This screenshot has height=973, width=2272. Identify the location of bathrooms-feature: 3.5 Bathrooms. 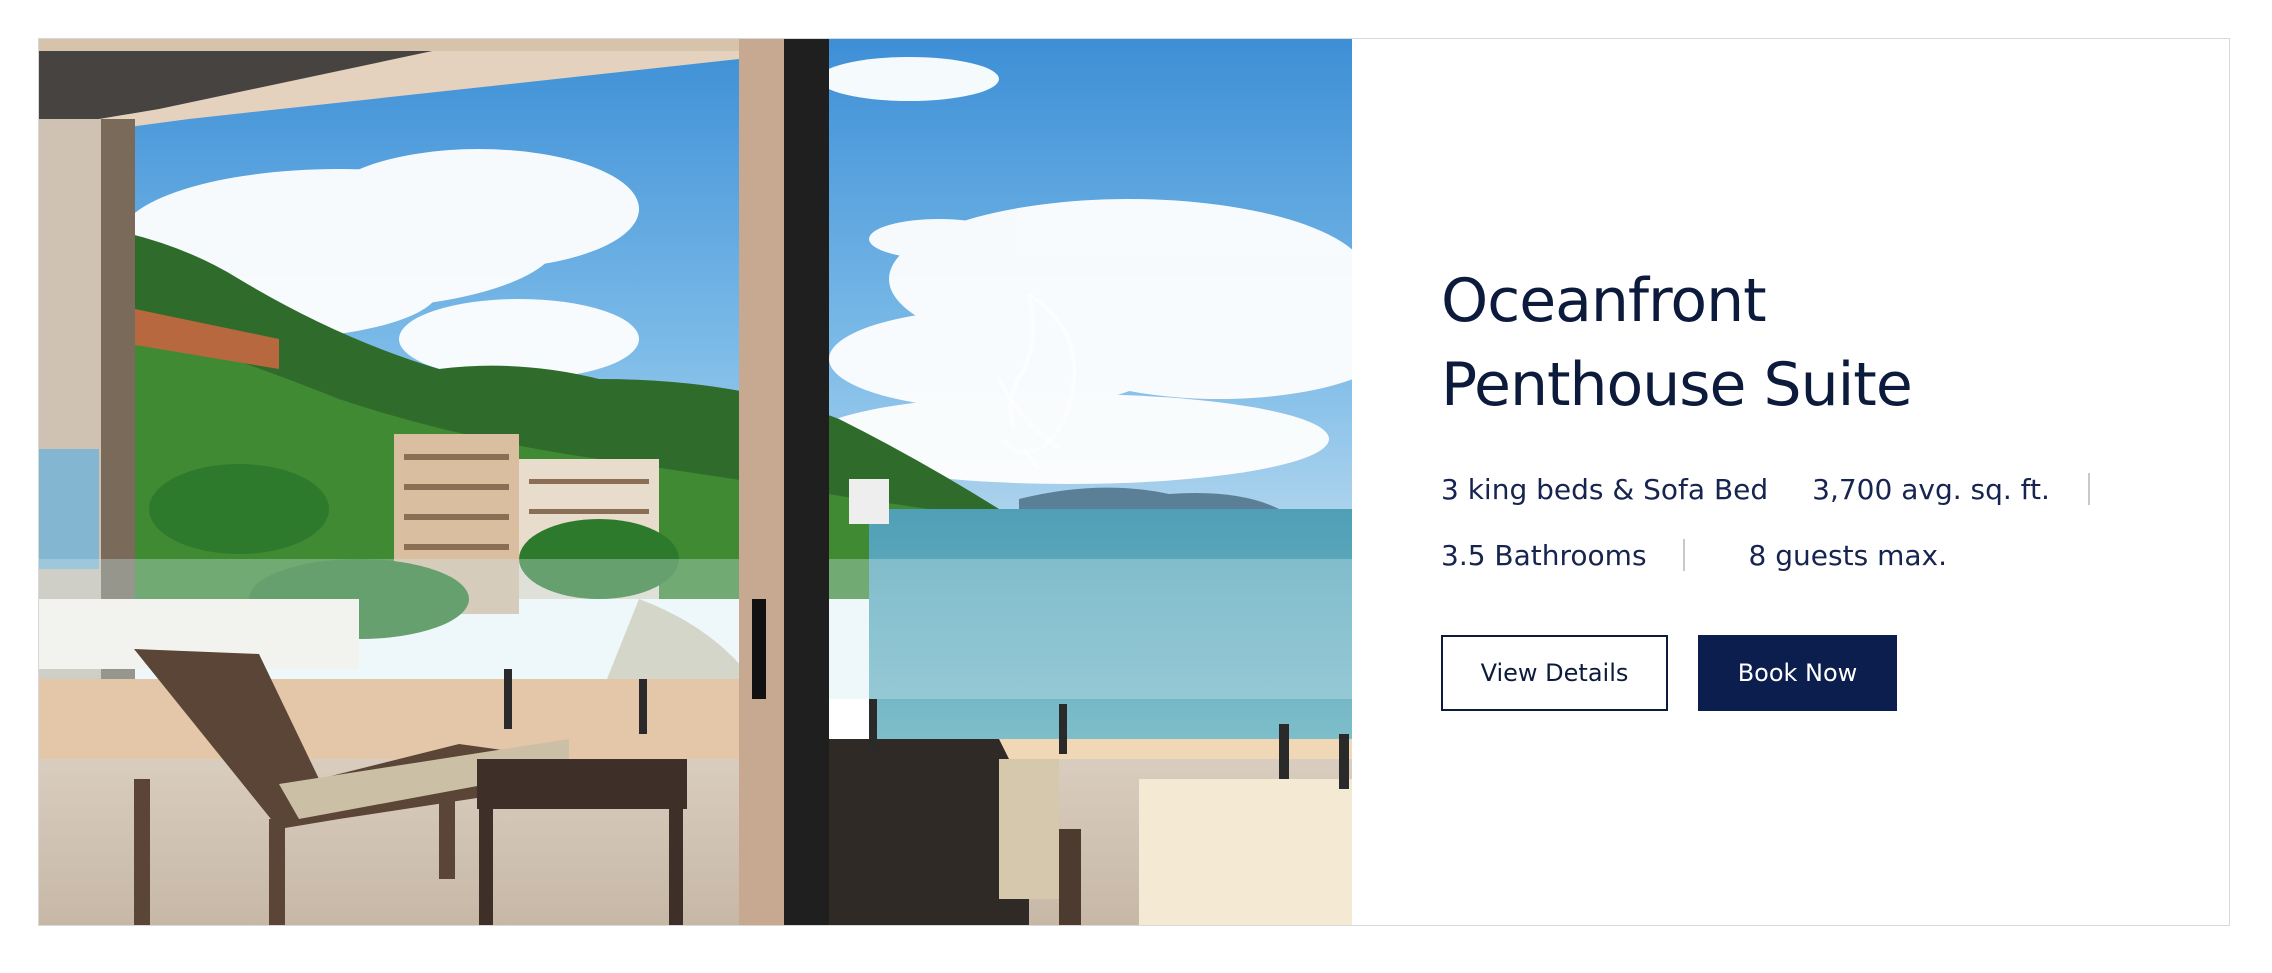
(1544, 555).